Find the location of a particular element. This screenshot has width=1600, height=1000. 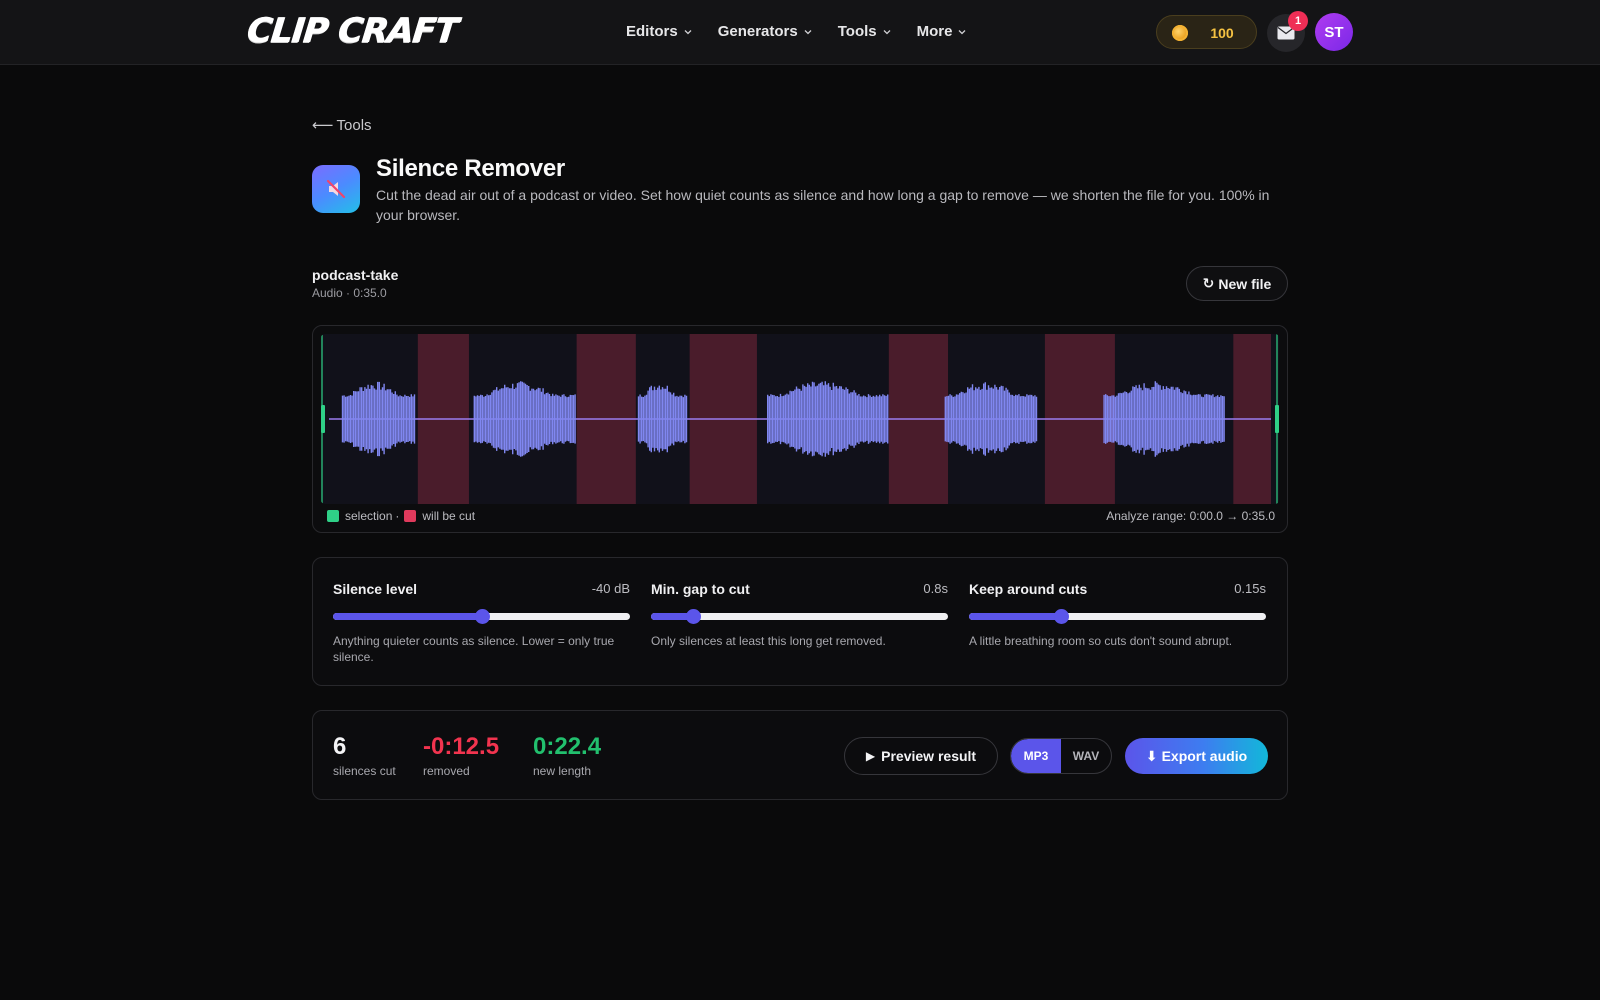

nav-tools-label: Tools is located at coordinates (857, 31).